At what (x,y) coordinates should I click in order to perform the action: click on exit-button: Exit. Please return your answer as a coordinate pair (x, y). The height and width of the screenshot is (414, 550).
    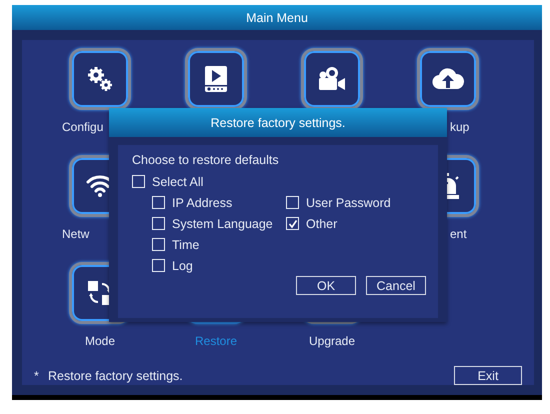
    Looking at the image, I should click on (488, 375).